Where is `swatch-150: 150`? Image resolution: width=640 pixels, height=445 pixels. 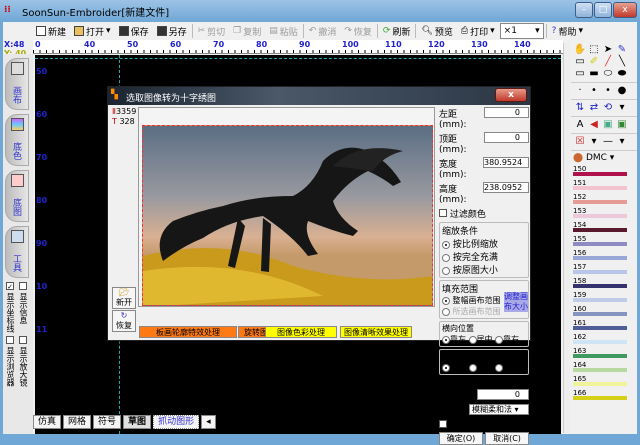
swatch-150: 150 is located at coordinates (604, 172).